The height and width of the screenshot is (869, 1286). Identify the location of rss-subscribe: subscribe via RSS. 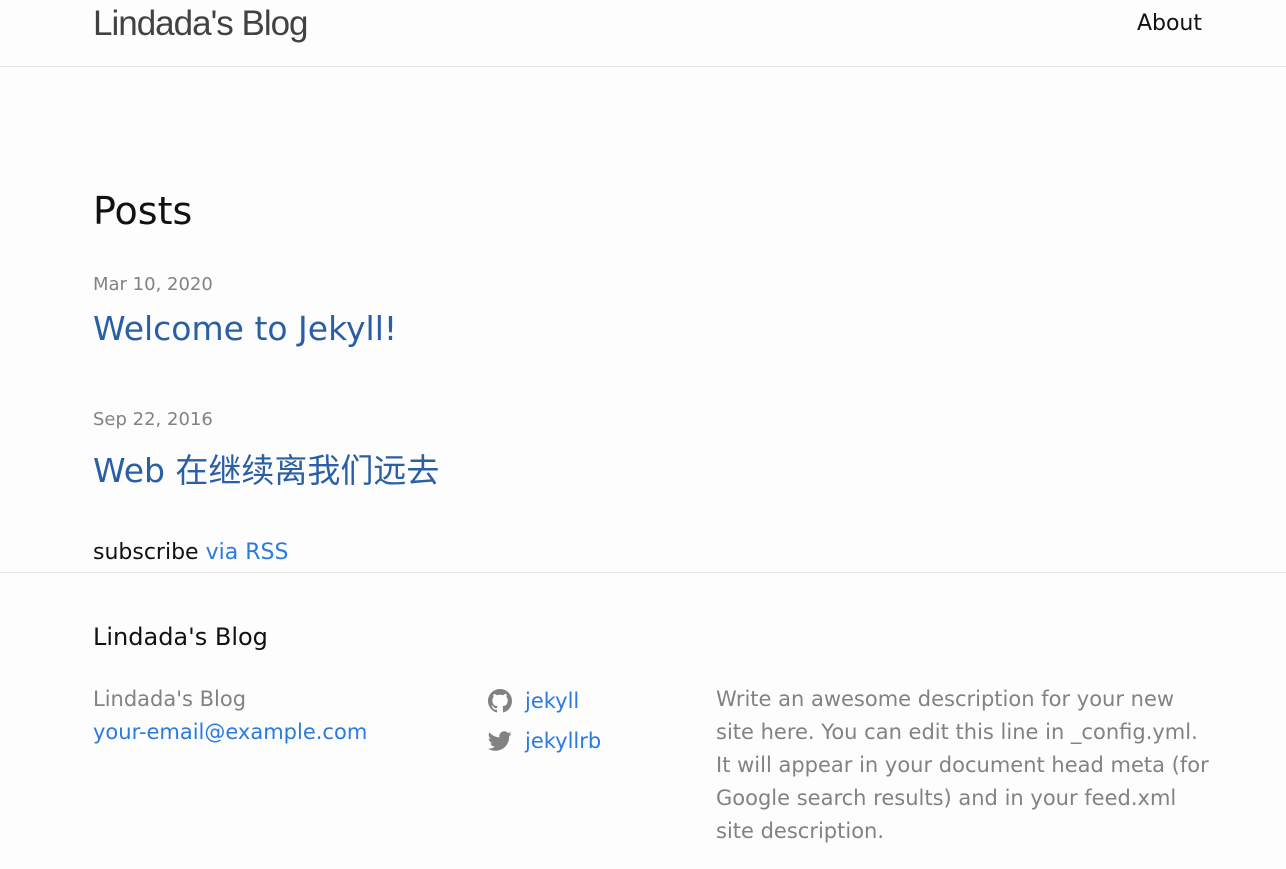
(190, 552).